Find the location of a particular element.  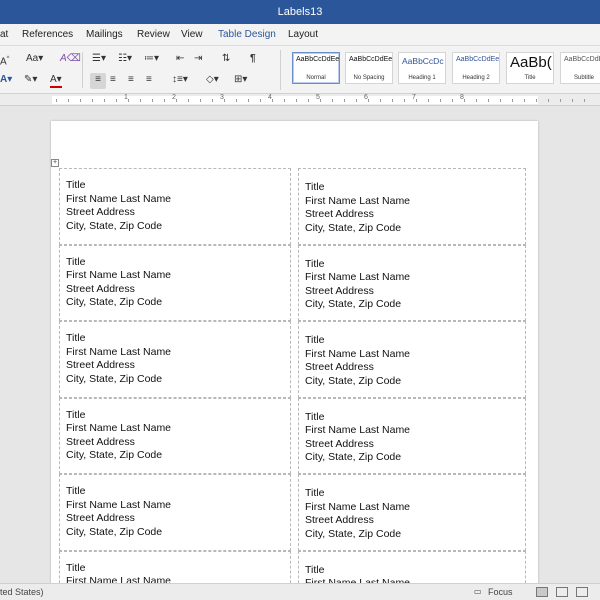

style-no-spacing: AaBbCcDdEe No Spacing is located at coordinates (369, 68).